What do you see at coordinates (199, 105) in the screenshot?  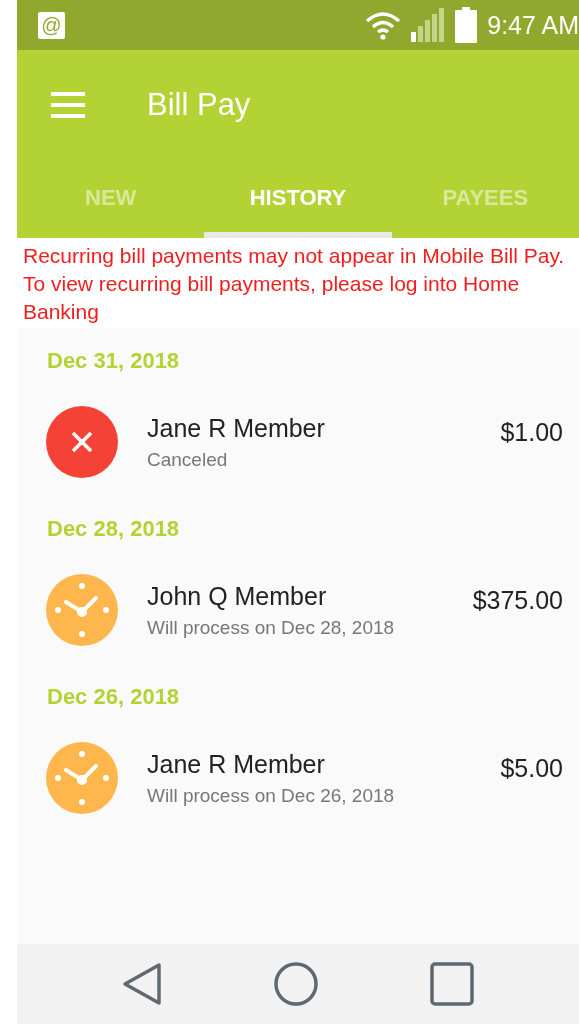 I see `page-title: Bill Pay` at bounding box center [199, 105].